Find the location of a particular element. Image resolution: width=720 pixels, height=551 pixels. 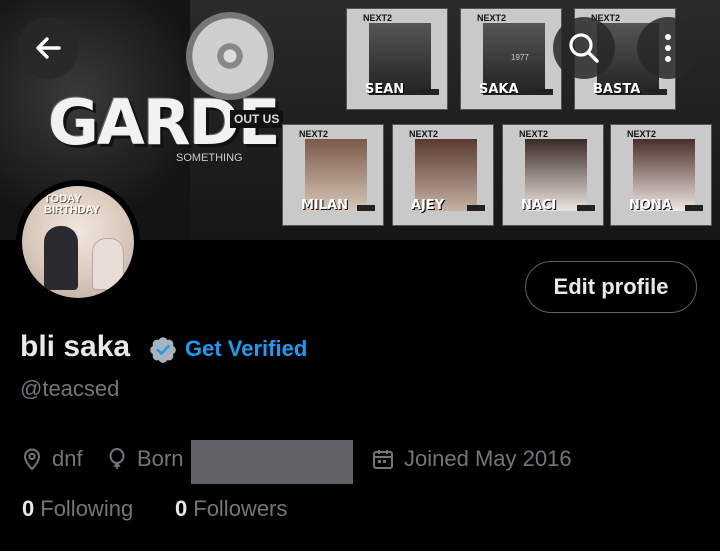

edit-profile-button: Edit profile is located at coordinates (611, 287).